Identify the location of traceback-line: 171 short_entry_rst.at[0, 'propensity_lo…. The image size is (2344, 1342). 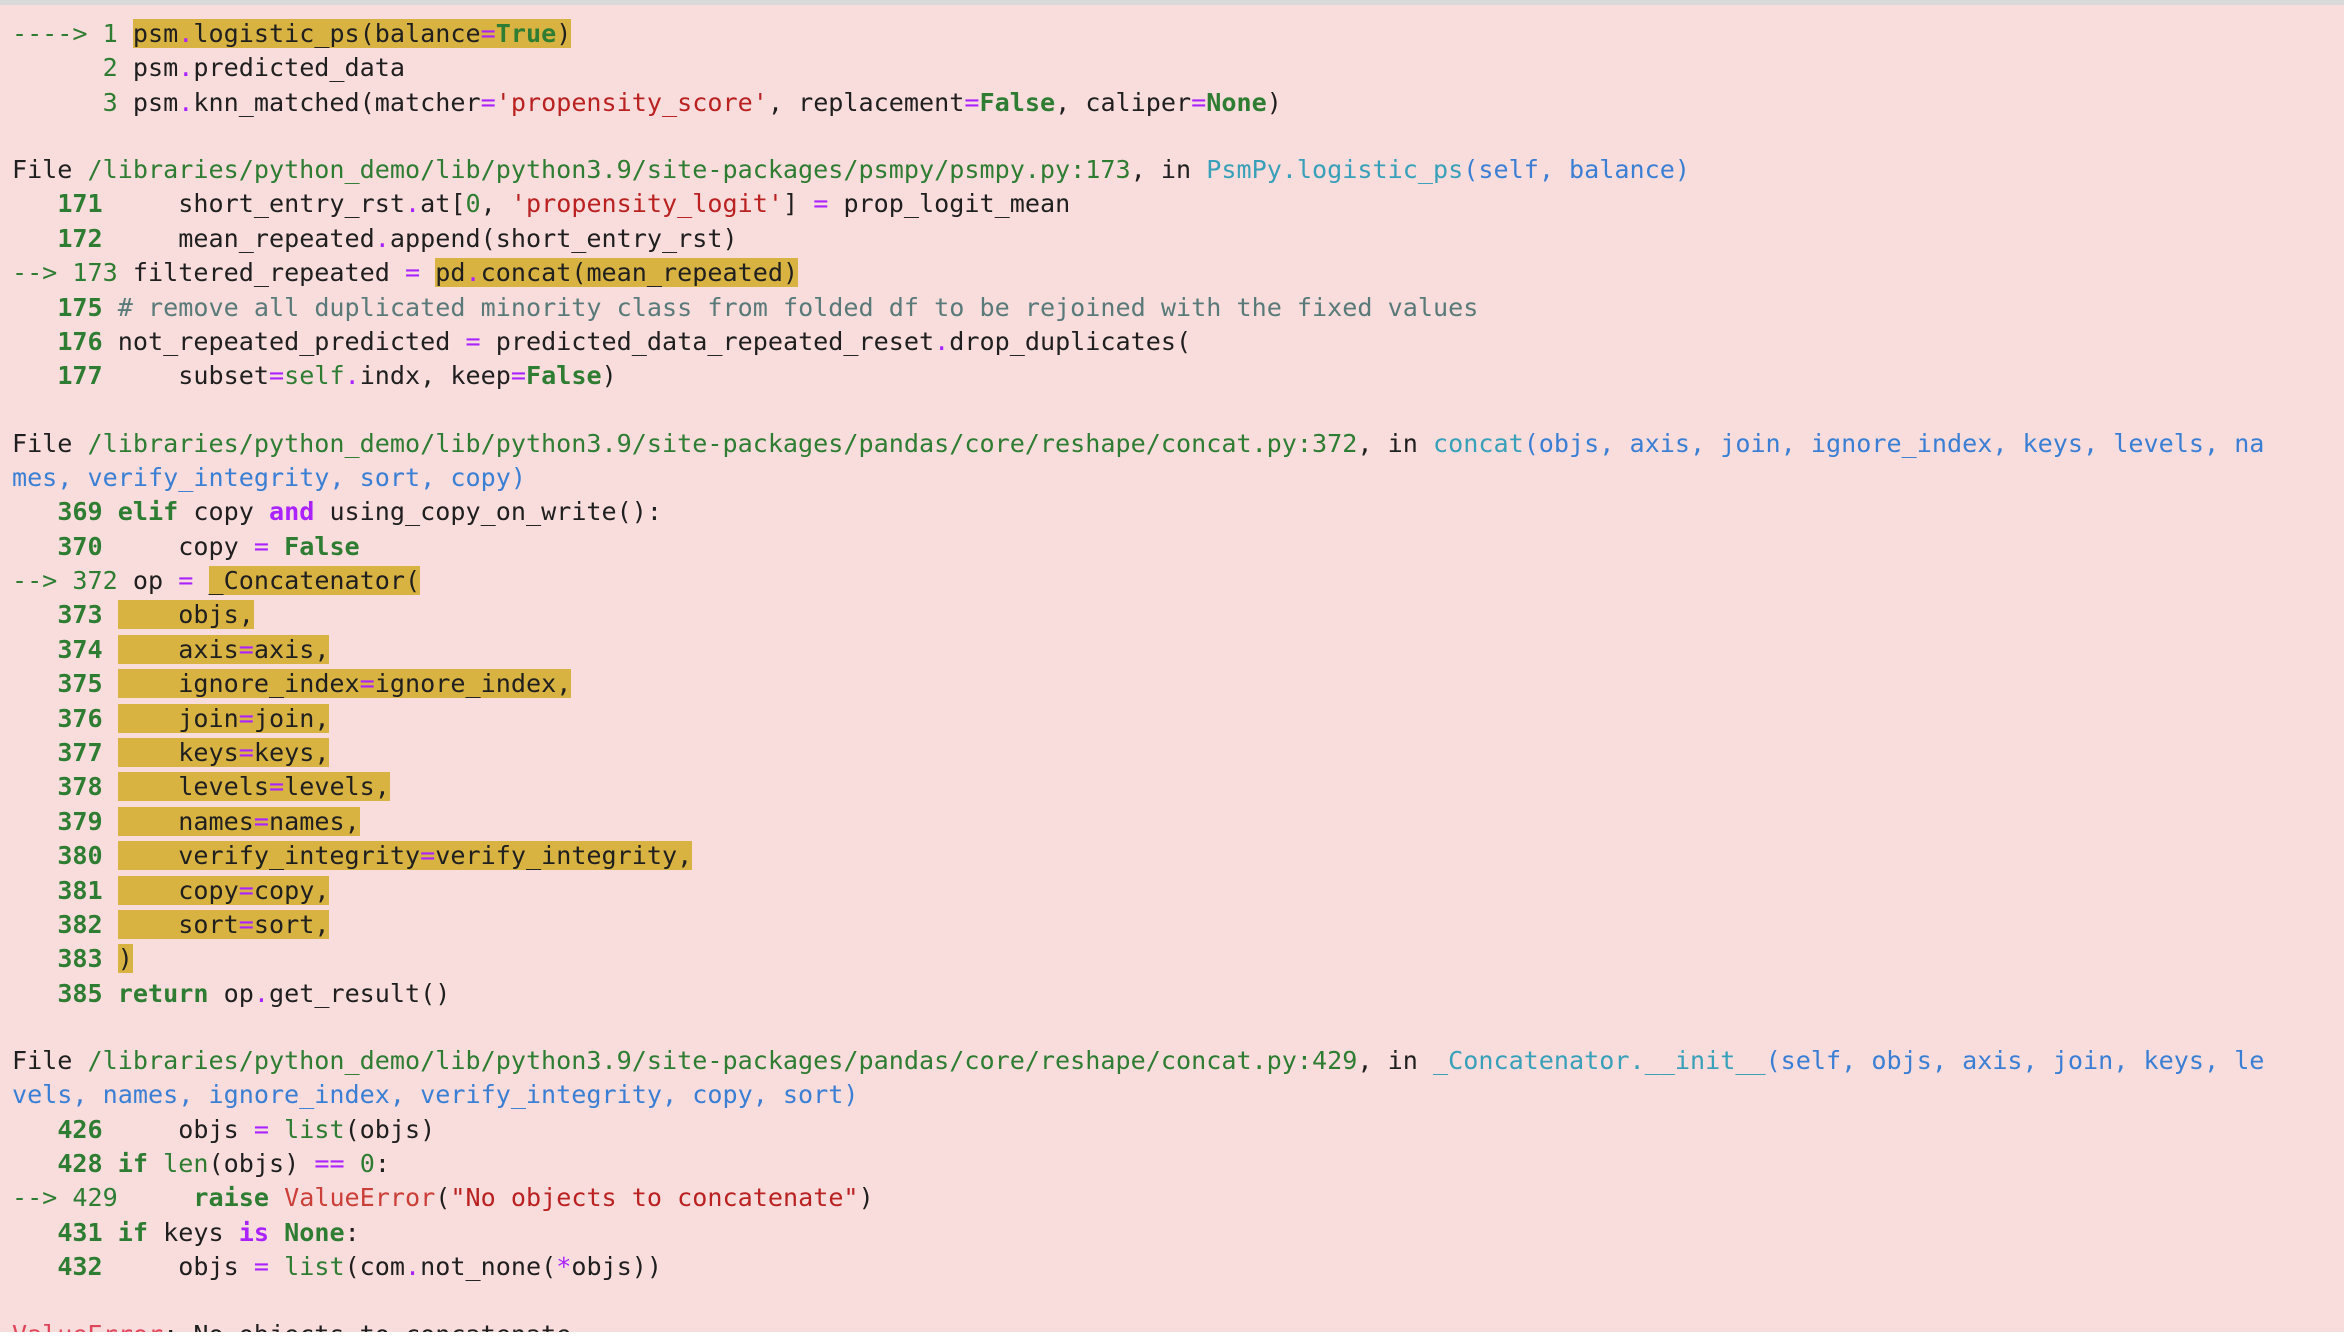
(564, 204).